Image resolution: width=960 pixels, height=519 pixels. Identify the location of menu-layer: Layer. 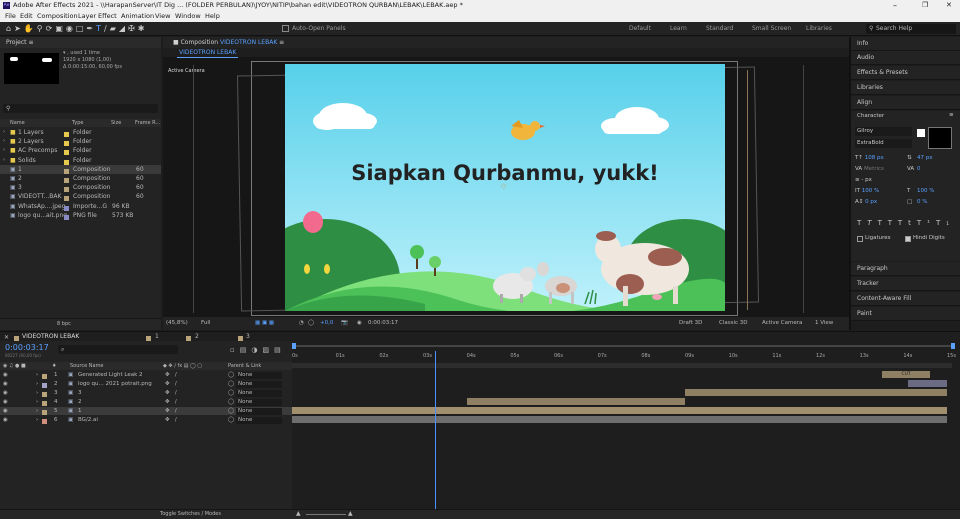
(87, 16).